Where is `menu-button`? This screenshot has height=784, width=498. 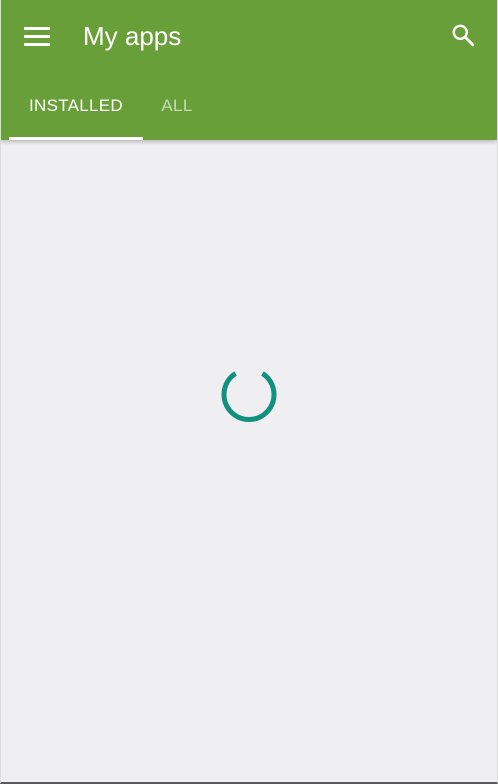 menu-button is located at coordinates (37, 36).